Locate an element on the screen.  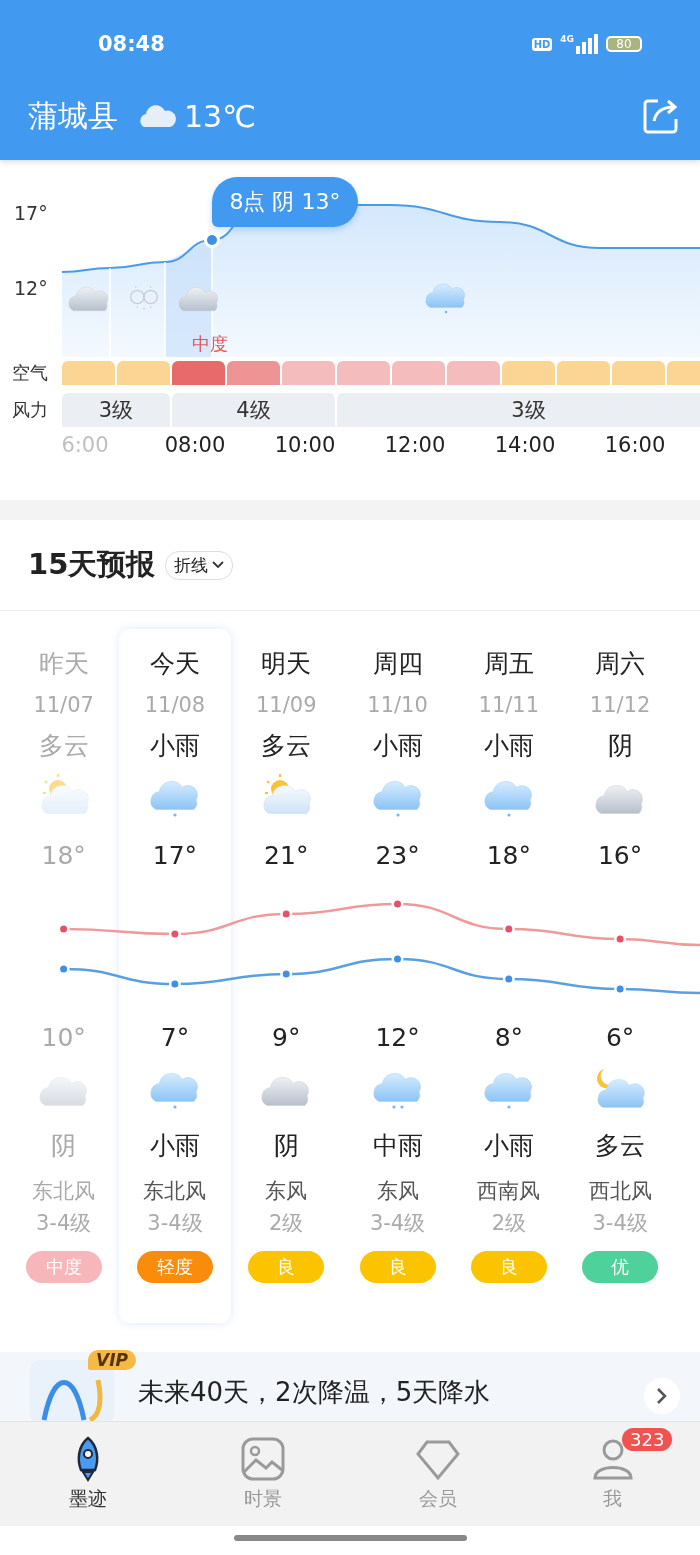
date-label: 11/12 is located at coordinates (620, 705).